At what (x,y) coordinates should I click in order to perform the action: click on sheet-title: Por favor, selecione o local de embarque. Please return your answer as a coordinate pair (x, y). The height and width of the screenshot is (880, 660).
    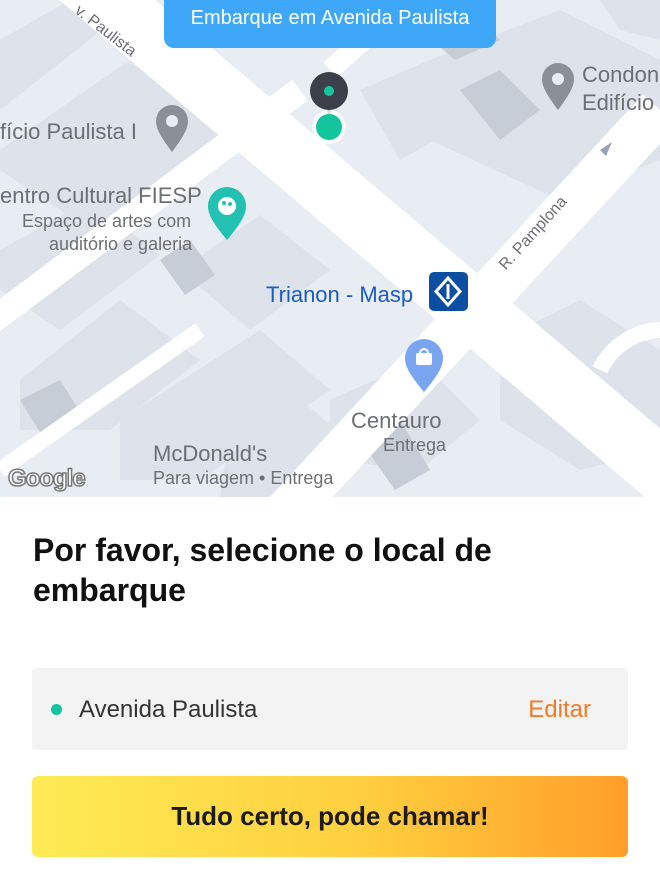
    Looking at the image, I should click on (262, 570).